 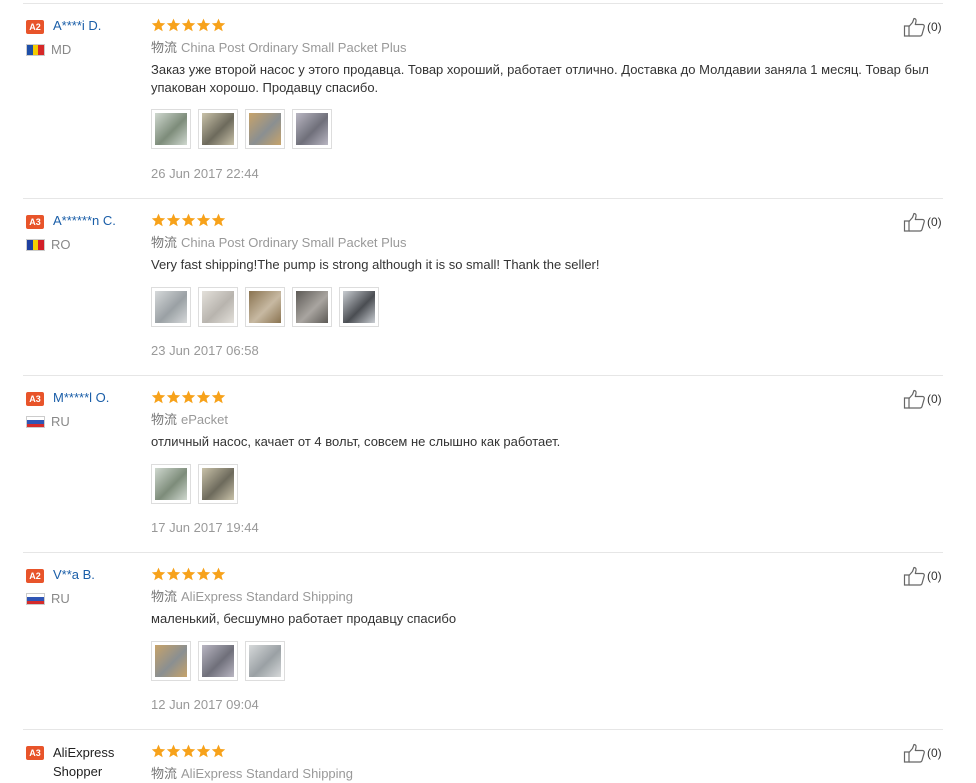 I want to click on moldova-flag-icon, so click(x=35, y=50).